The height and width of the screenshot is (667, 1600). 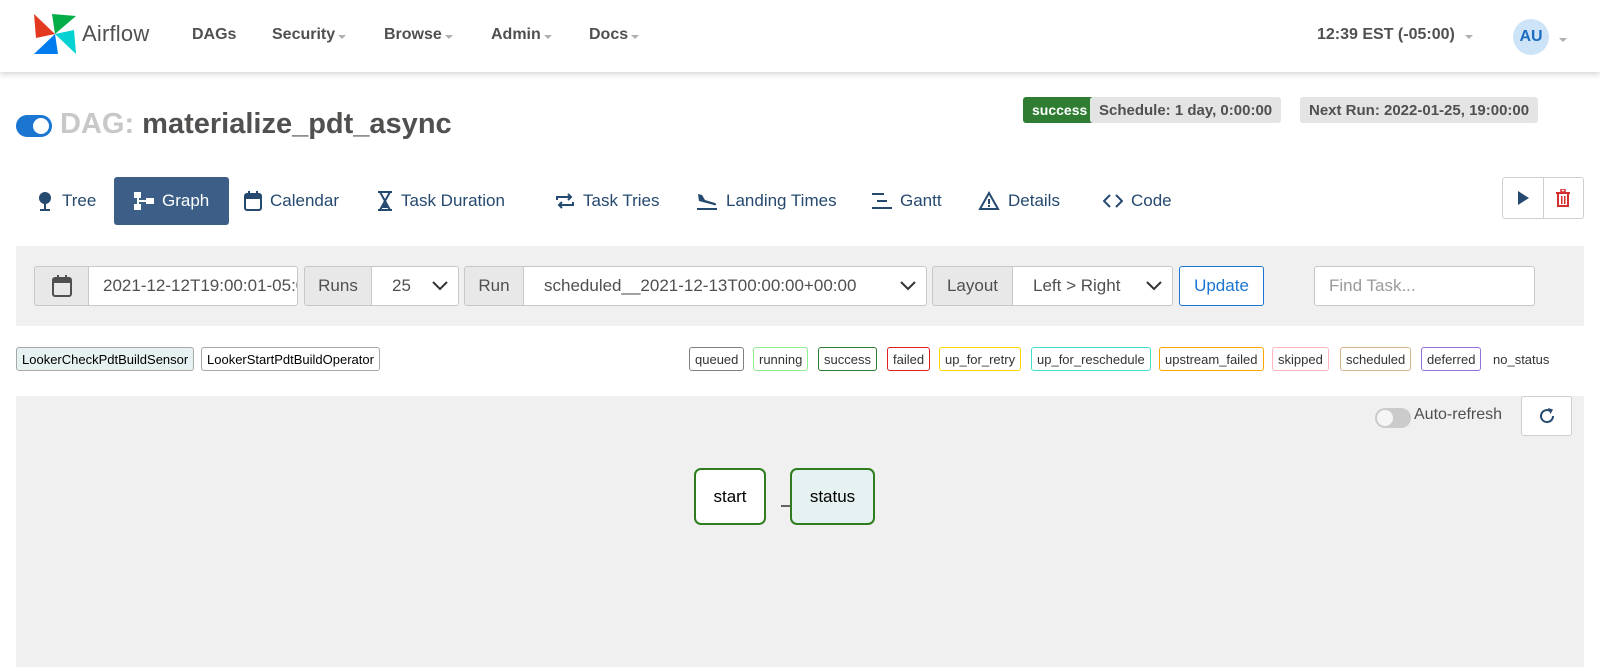 I want to click on nav-security-label: Security, so click(x=304, y=34).